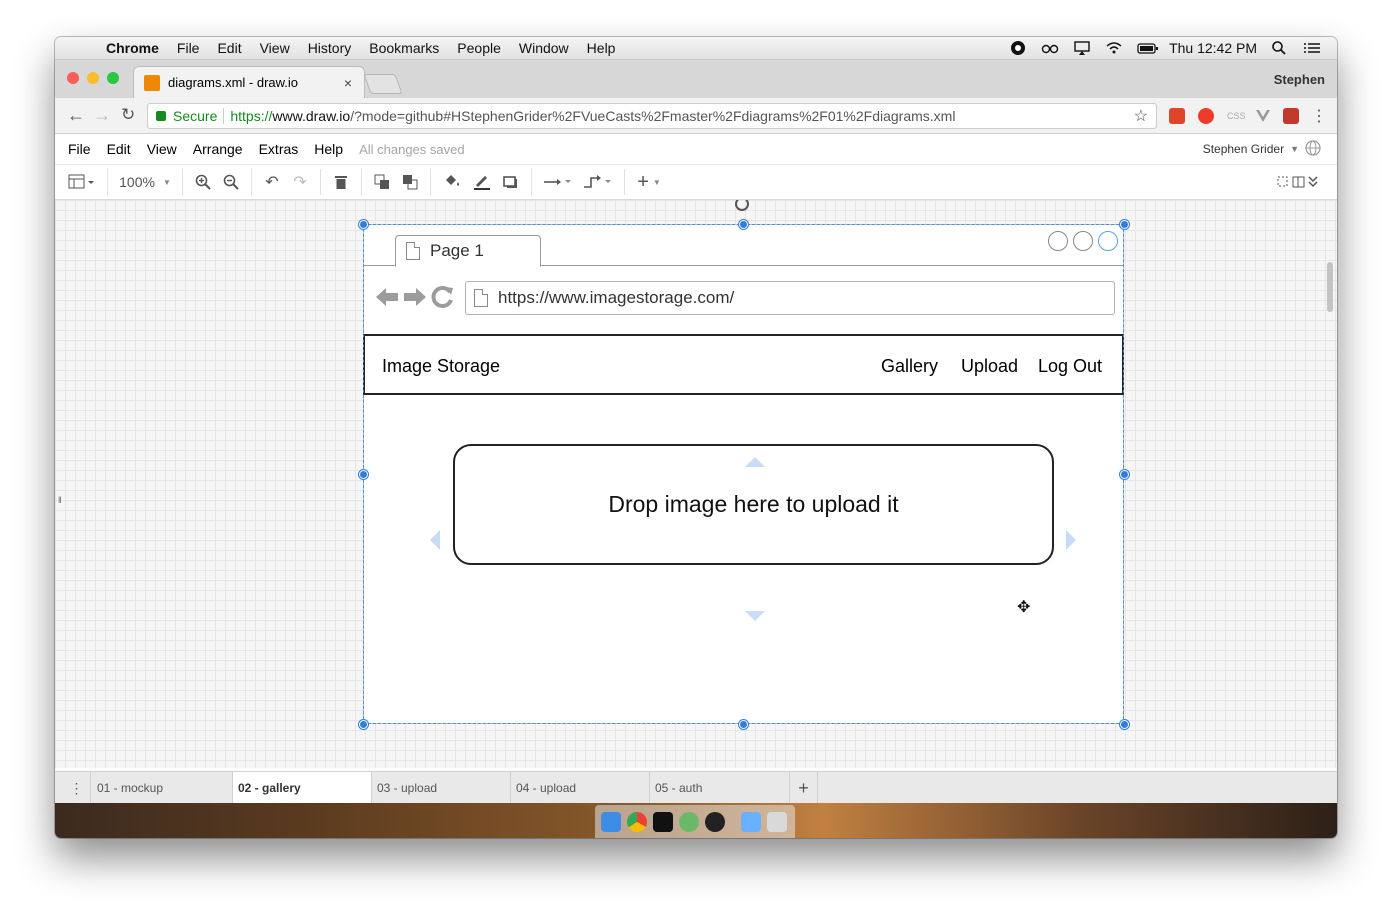  I want to click on browser-profile-name: Stephen, so click(1299, 79).